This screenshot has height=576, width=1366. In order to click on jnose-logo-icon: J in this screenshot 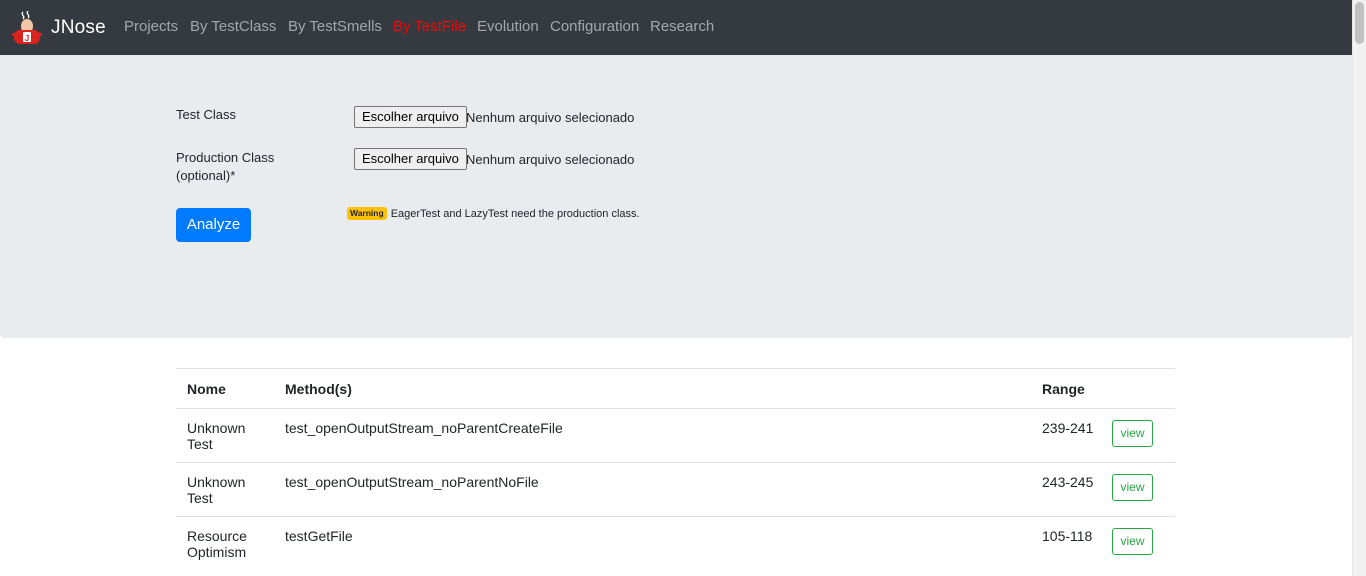, I will do `click(27, 27)`.